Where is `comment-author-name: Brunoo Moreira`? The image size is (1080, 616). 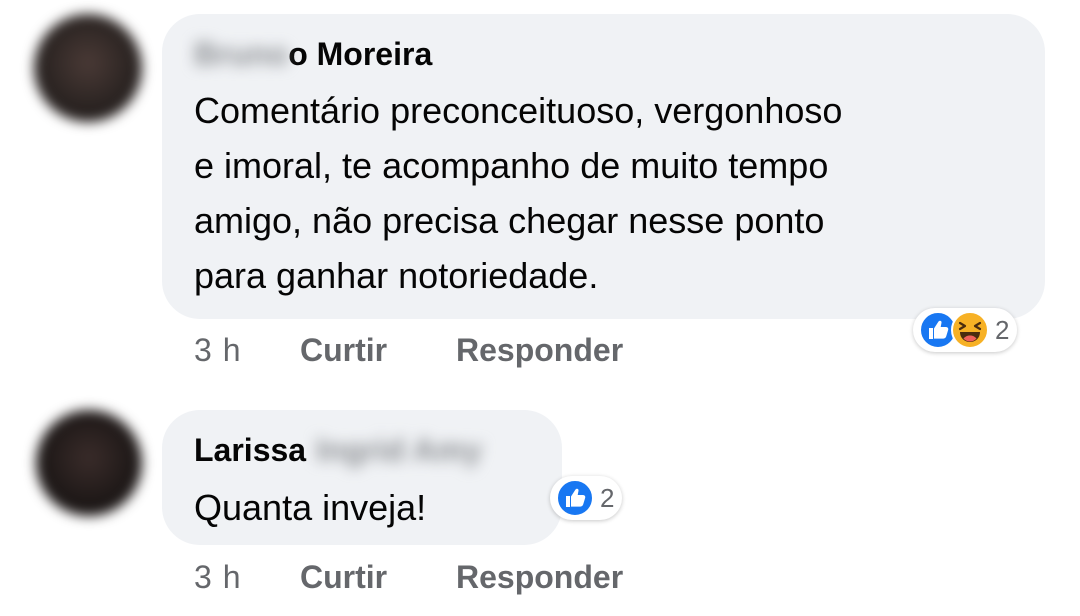
comment-author-name: Brunoo Moreira is located at coordinates (313, 54).